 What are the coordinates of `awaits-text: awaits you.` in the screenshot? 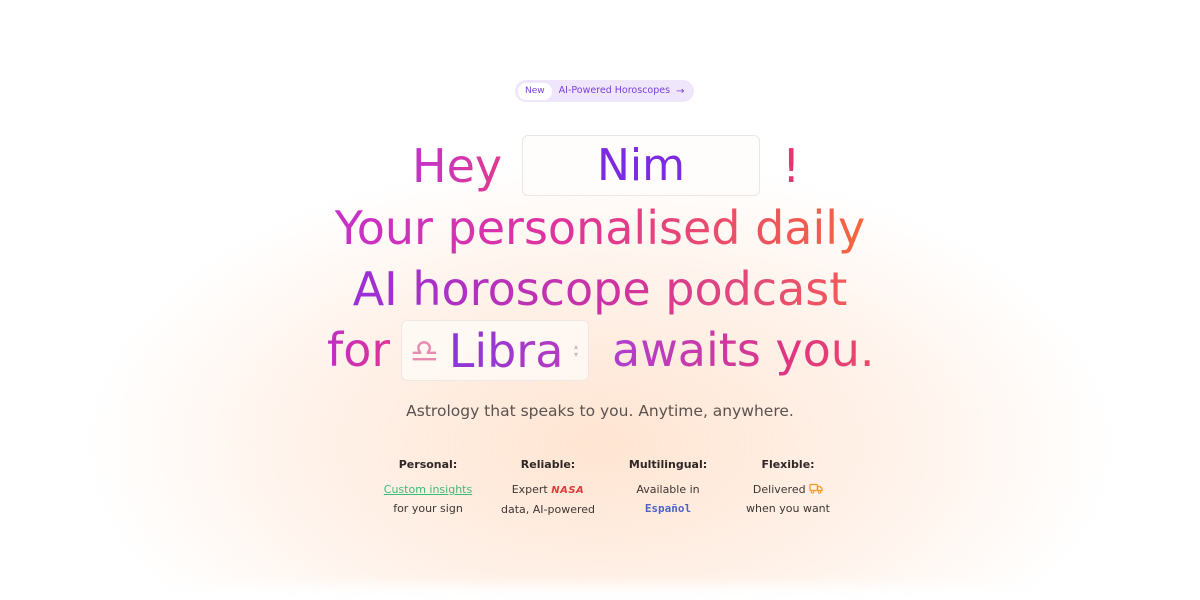 It's located at (743, 350).